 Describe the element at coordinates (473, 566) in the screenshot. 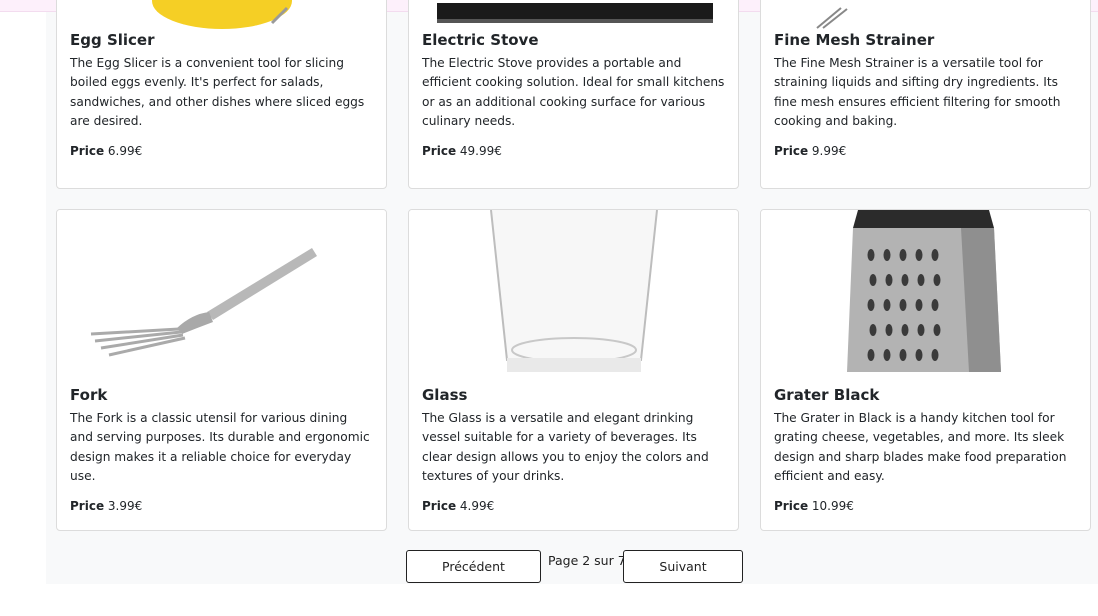

I see `previous-page-button: Précédent` at that location.